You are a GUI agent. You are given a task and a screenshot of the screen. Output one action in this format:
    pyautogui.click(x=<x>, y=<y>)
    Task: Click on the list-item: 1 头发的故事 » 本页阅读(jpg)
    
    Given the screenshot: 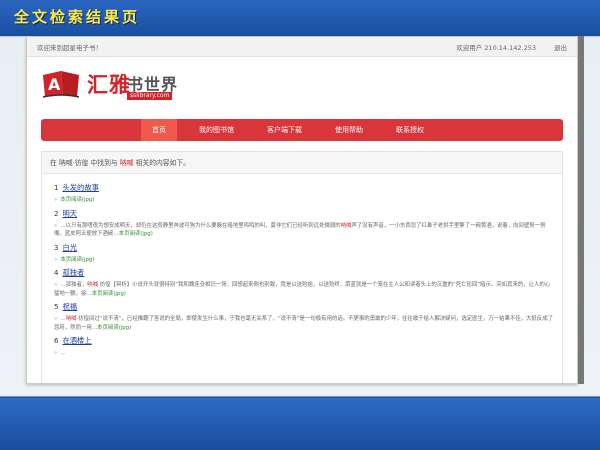 What is the action you would take?
    pyautogui.click(x=308, y=193)
    